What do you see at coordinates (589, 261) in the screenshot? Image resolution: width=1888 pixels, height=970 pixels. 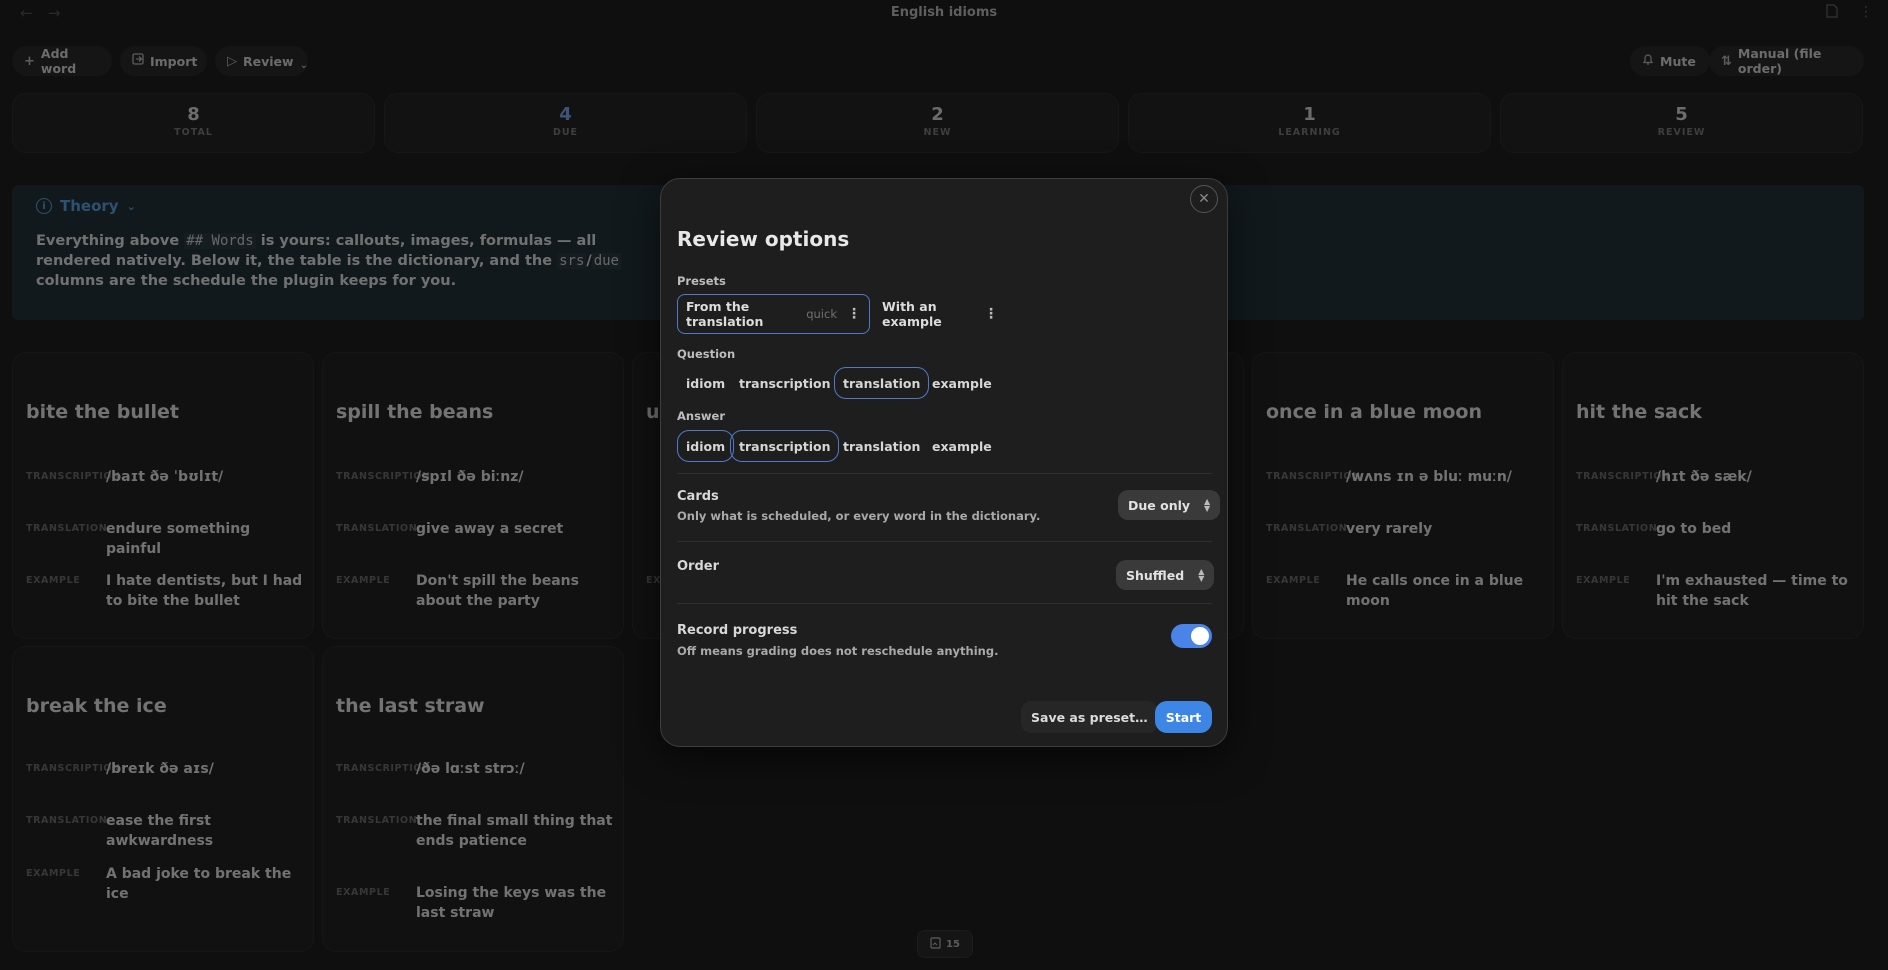 I see `theory-text-part: /` at bounding box center [589, 261].